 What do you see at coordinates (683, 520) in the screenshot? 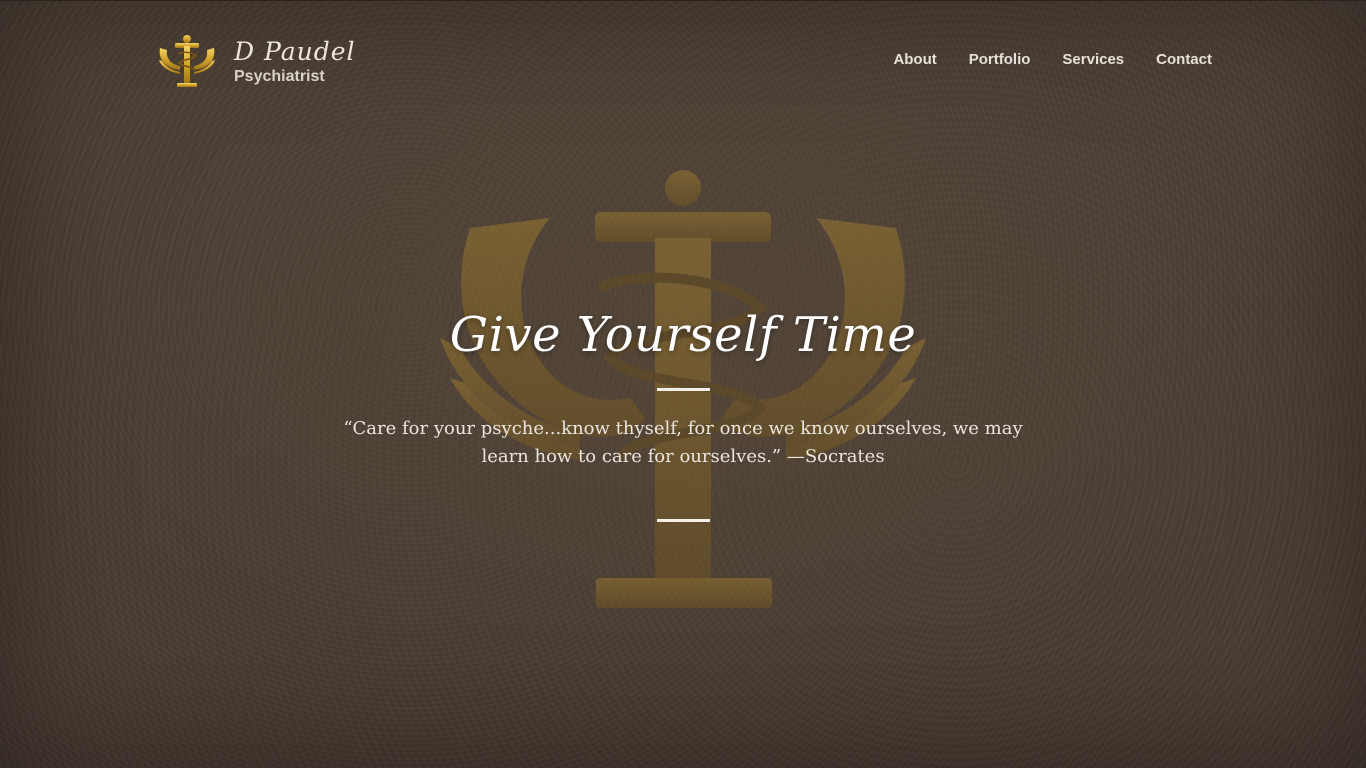
I see `hero-divider-bottom` at bounding box center [683, 520].